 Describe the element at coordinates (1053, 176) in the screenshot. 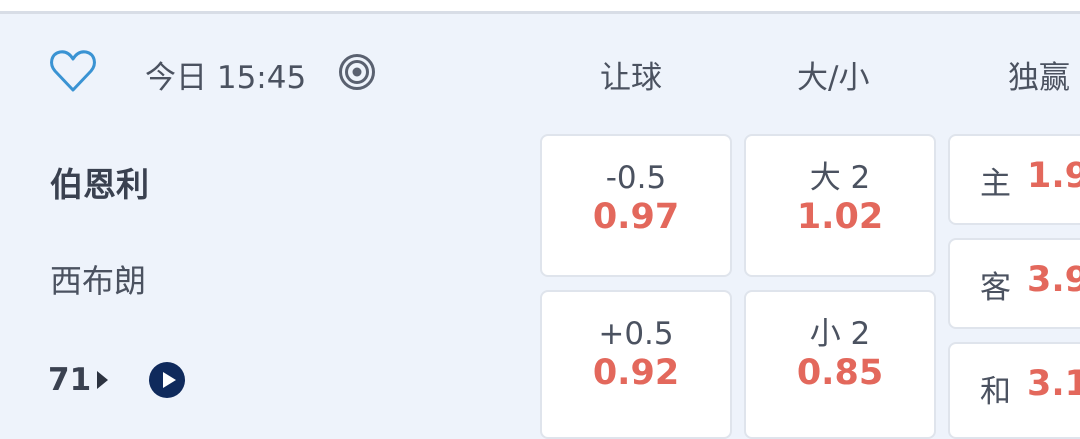

I see `odds-value: 1.9` at that location.